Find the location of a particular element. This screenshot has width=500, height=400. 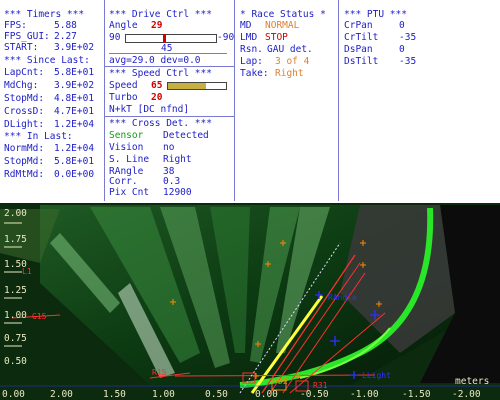

mode-label: MD is located at coordinates (246, 25).